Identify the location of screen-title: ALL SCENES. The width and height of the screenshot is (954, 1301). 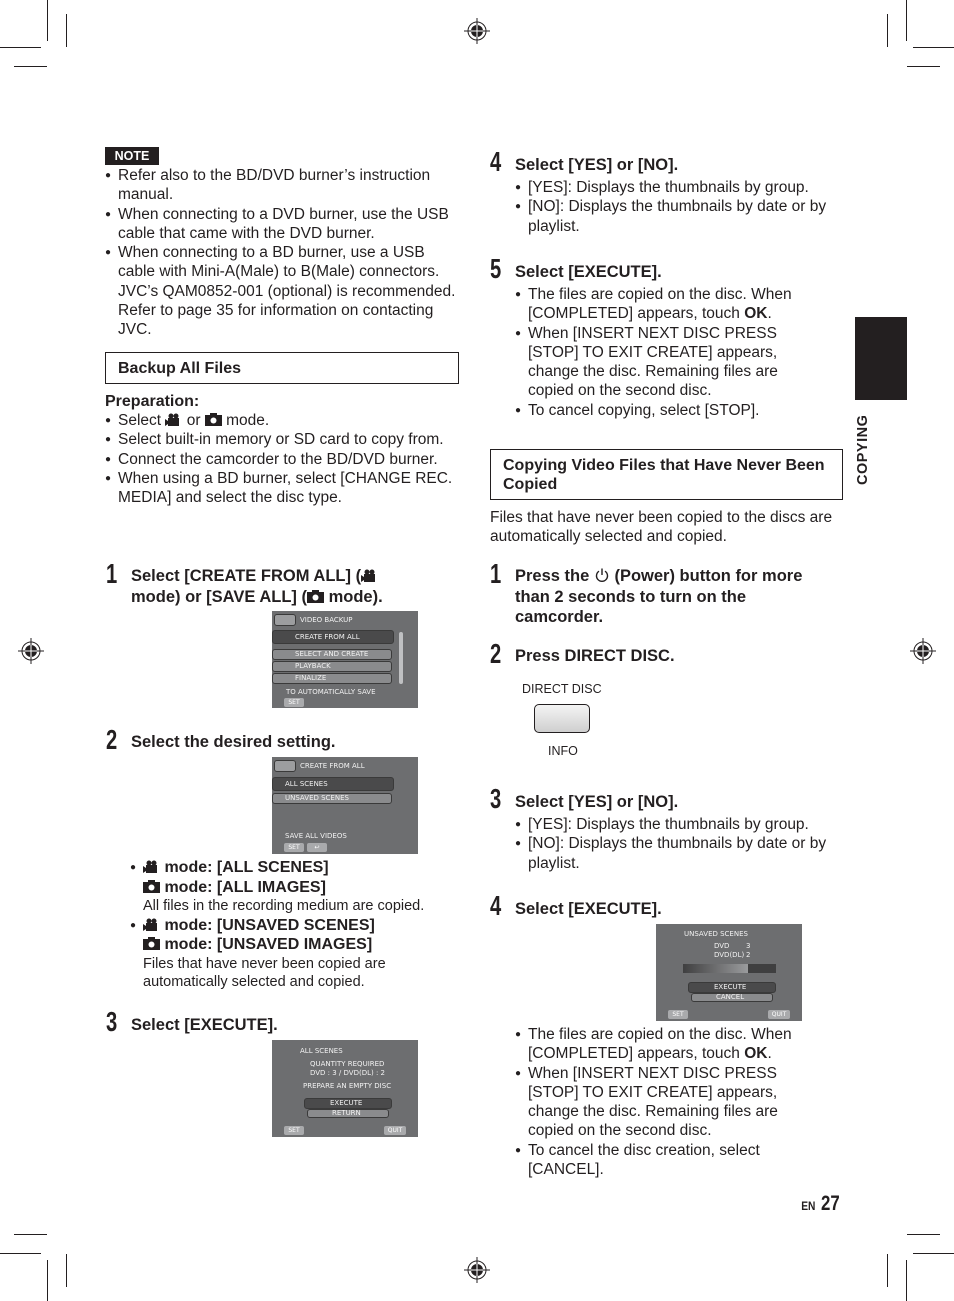
(321, 1051).